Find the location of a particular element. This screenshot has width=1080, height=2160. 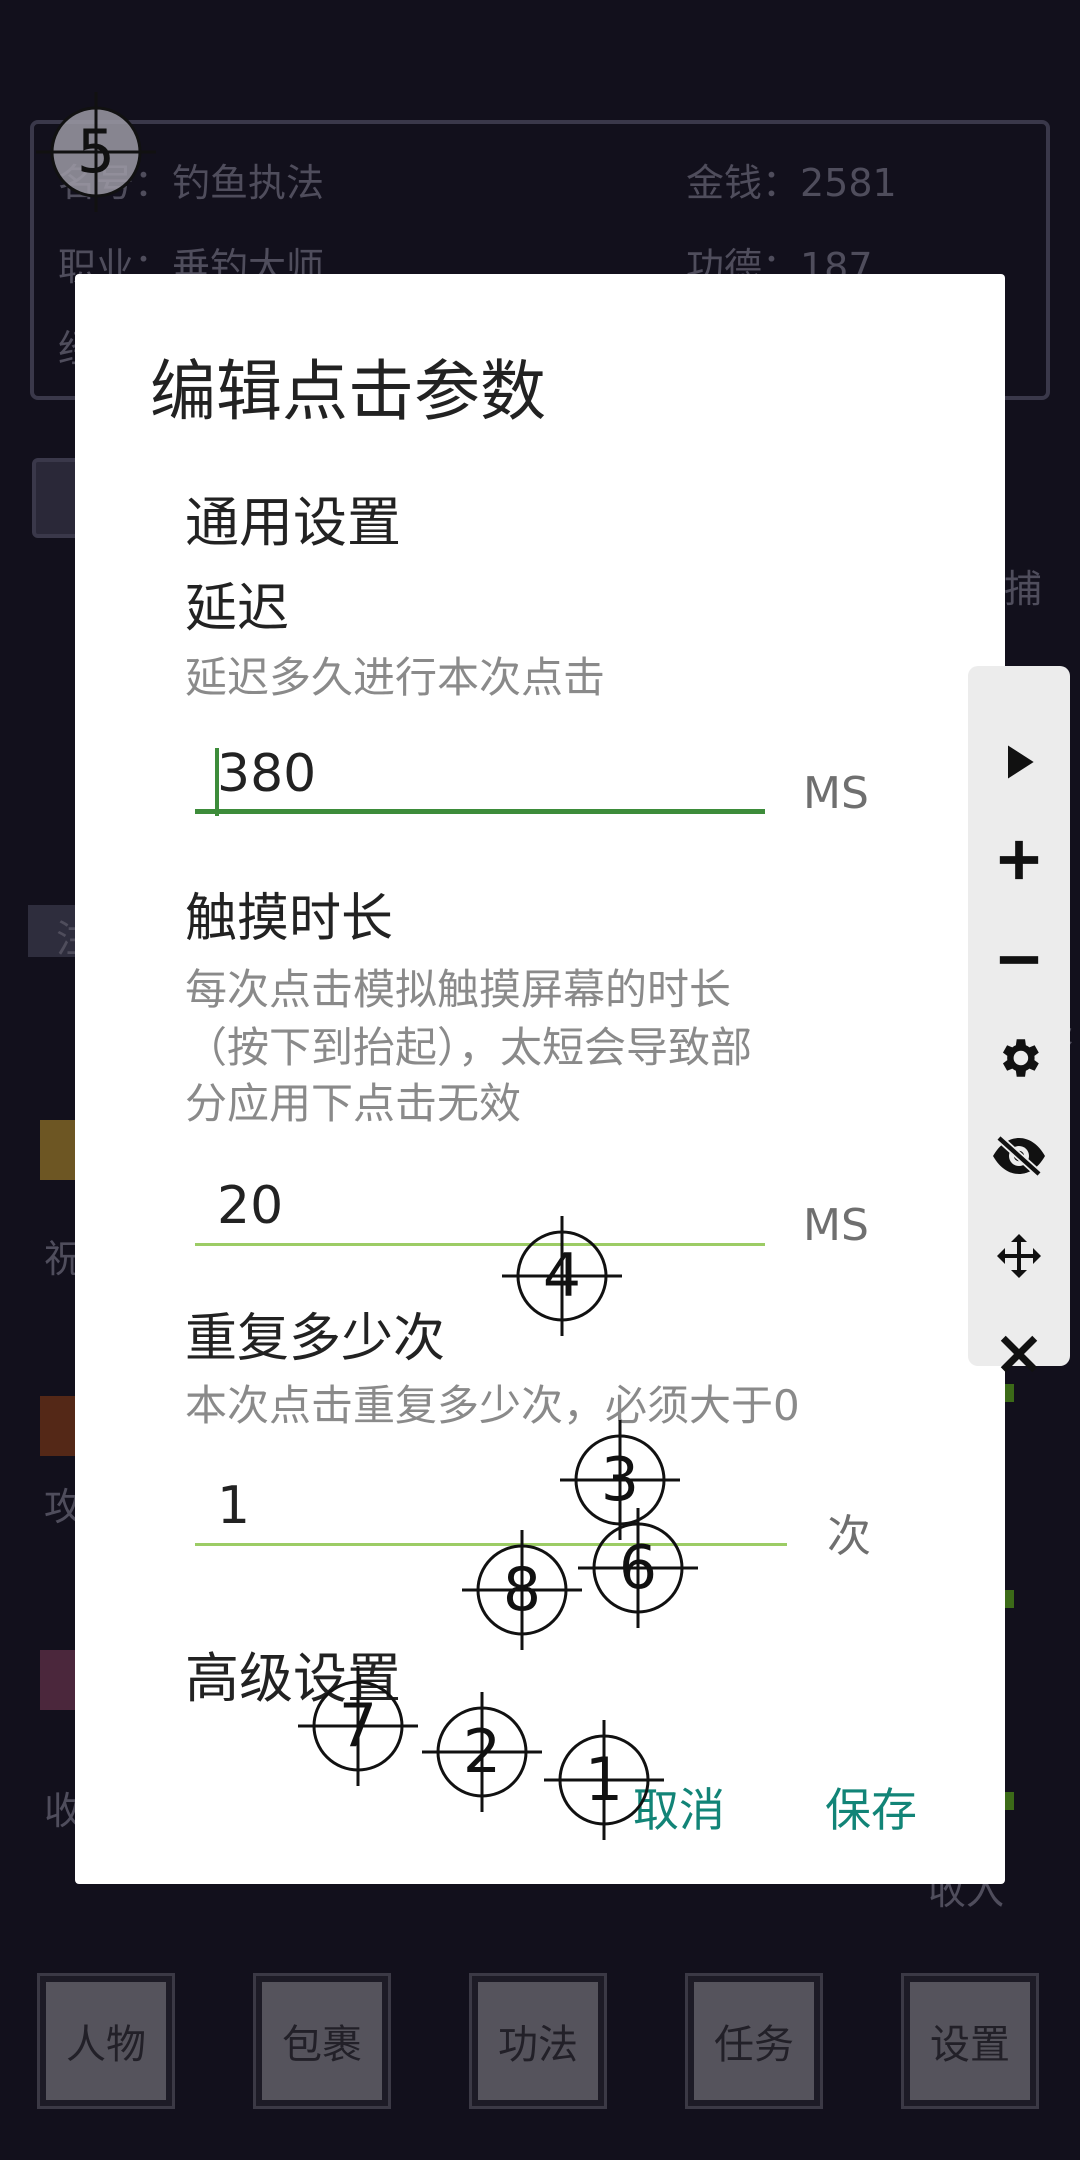

nav-character-button: 人物 is located at coordinates (106, 2041).